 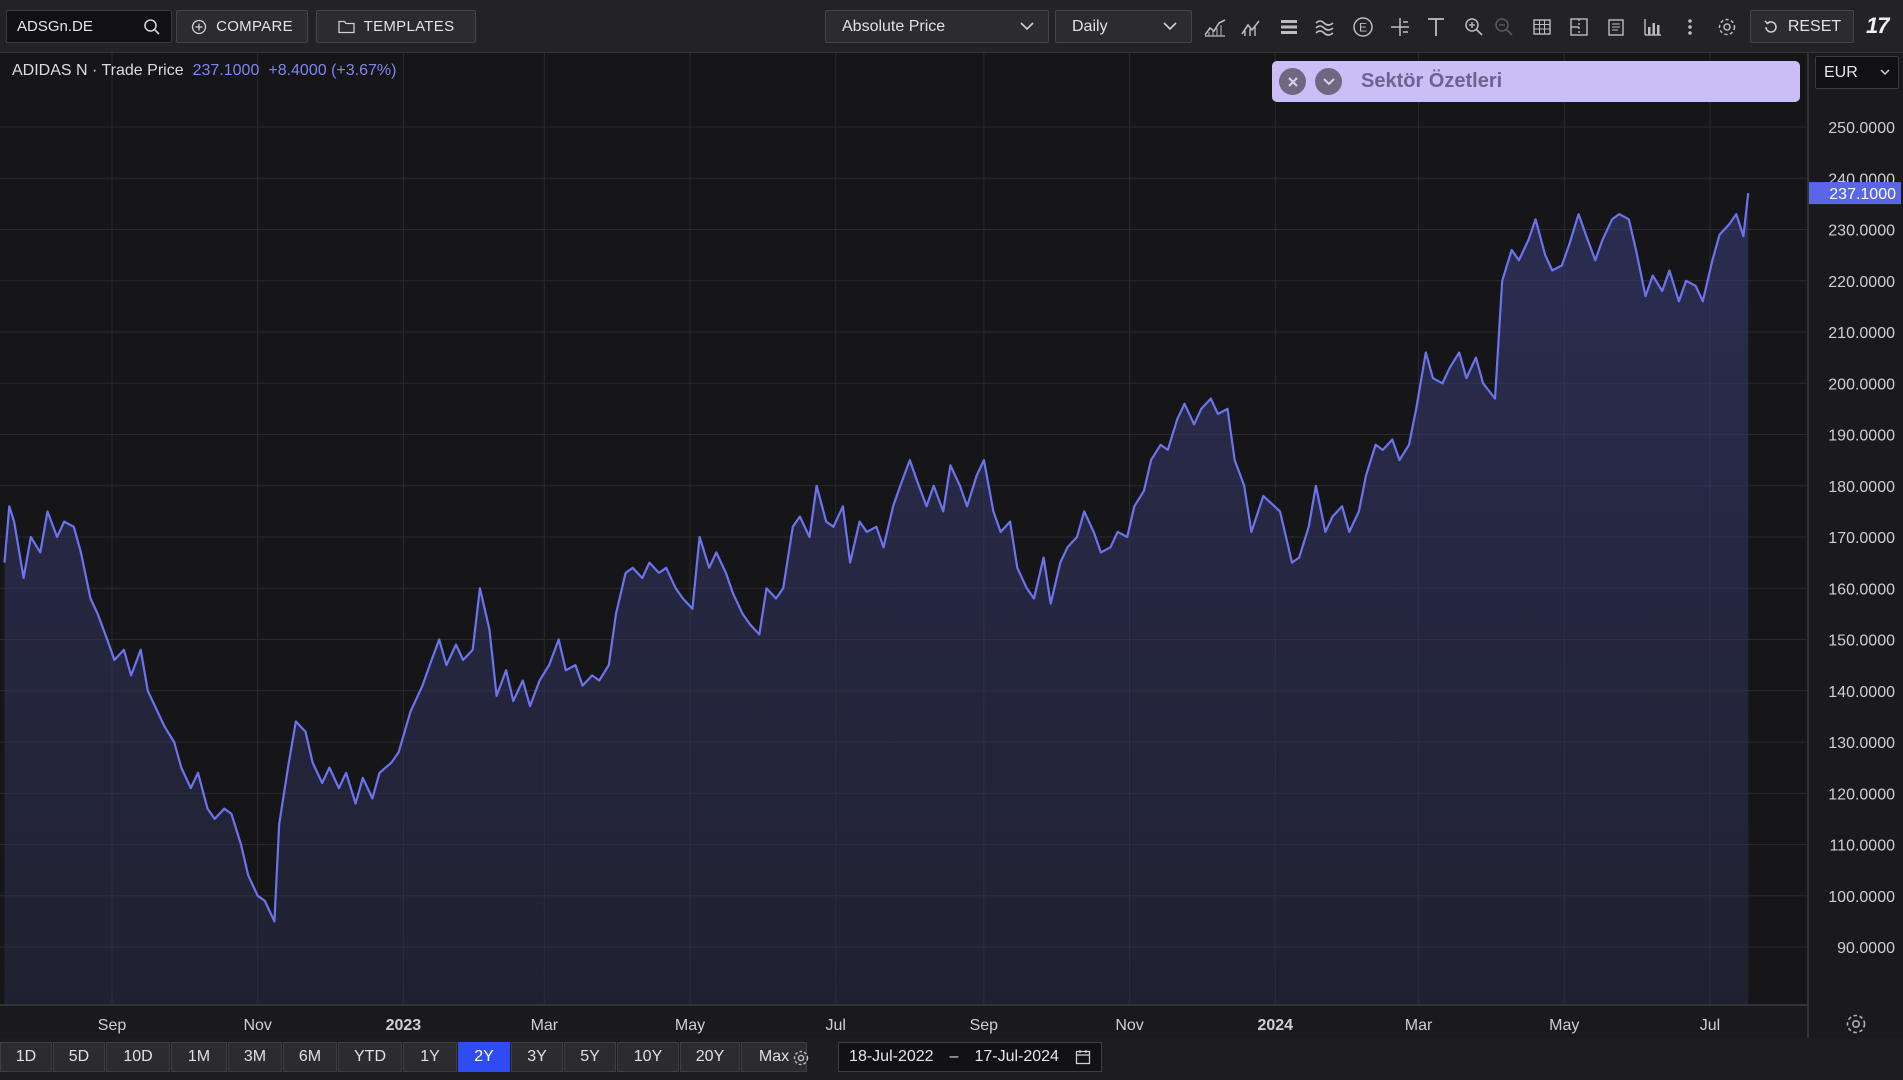 What do you see at coordinates (1861, 897) in the screenshot?
I see `y-tick-label: 100.0000` at bounding box center [1861, 897].